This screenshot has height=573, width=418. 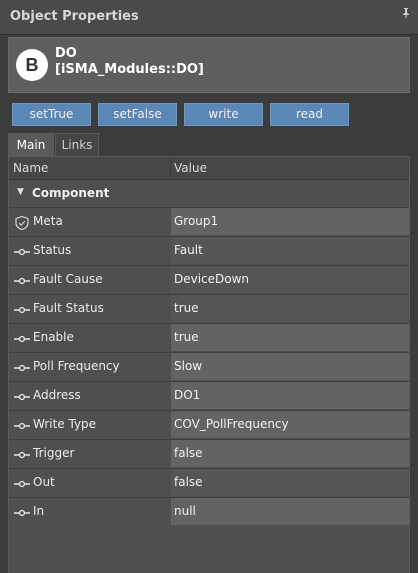 What do you see at coordinates (209, 168) in the screenshot?
I see `grid-header: Name Value` at bounding box center [209, 168].